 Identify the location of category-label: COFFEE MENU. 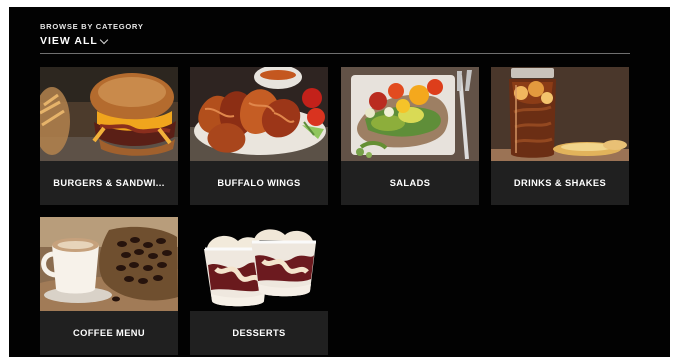
(109, 333).